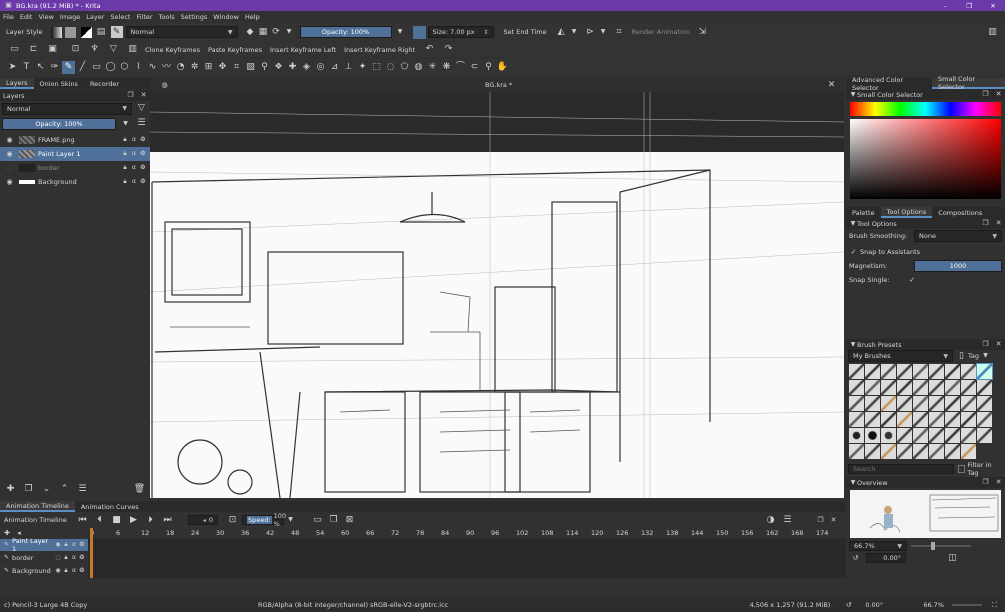 The width and height of the screenshot is (1005, 612). What do you see at coordinates (317, 520) in the screenshot?
I see `add-keyframe-icon: ▭` at bounding box center [317, 520].